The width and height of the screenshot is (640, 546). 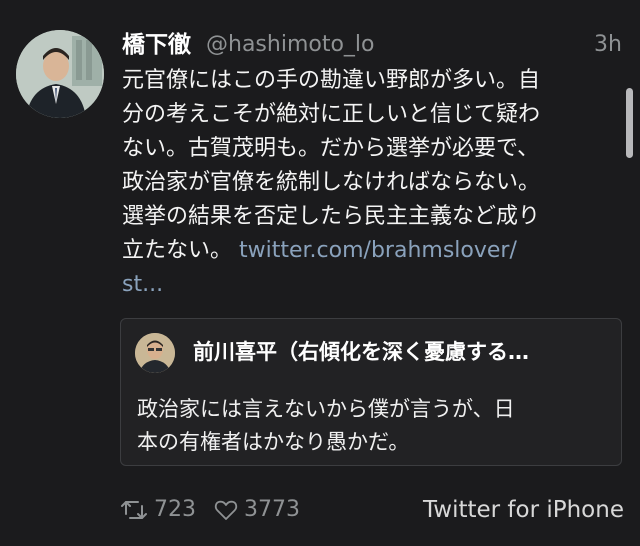 What do you see at coordinates (331, 148) in the screenshot?
I see `tweet-text-line: ない。古賀茂明も。だから選挙が必要で、` at bounding box center [331, 148].